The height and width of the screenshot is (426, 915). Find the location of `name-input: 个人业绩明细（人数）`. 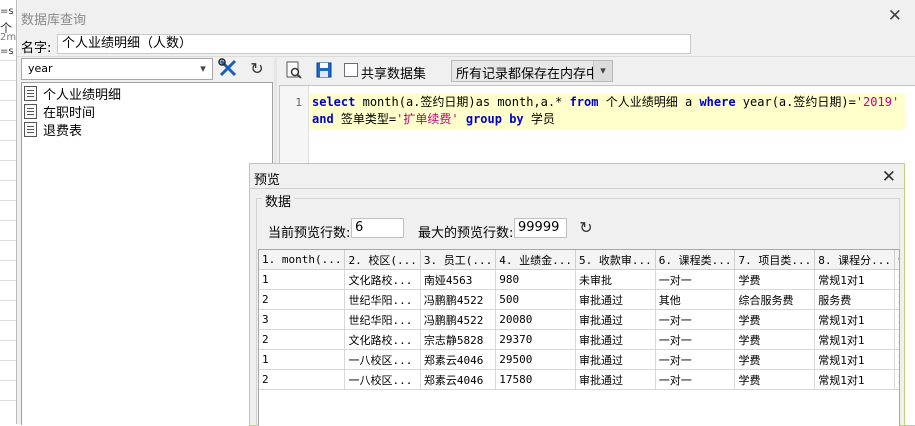

name-input: 个人业绩明细（人数） is located at coordinates (374, 44).